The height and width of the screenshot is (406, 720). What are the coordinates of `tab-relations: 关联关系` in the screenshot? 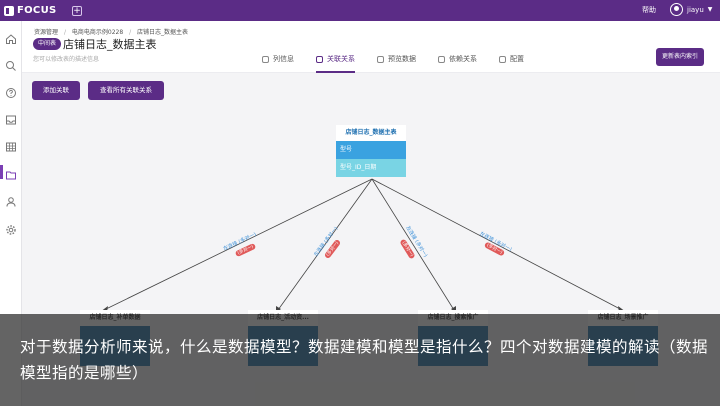 It's located at (335, 62).